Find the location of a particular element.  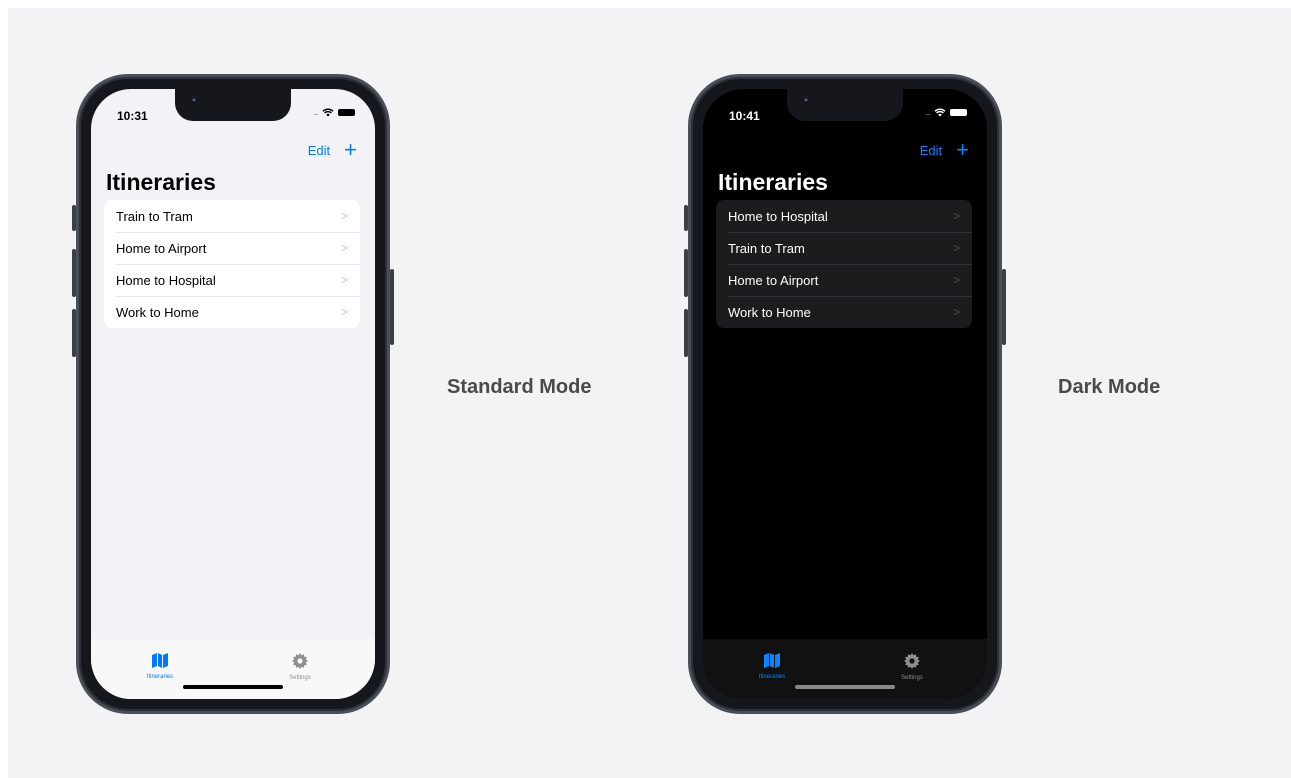

caption-standard-mode: Standard Mode is located at coordinates (519, 387).